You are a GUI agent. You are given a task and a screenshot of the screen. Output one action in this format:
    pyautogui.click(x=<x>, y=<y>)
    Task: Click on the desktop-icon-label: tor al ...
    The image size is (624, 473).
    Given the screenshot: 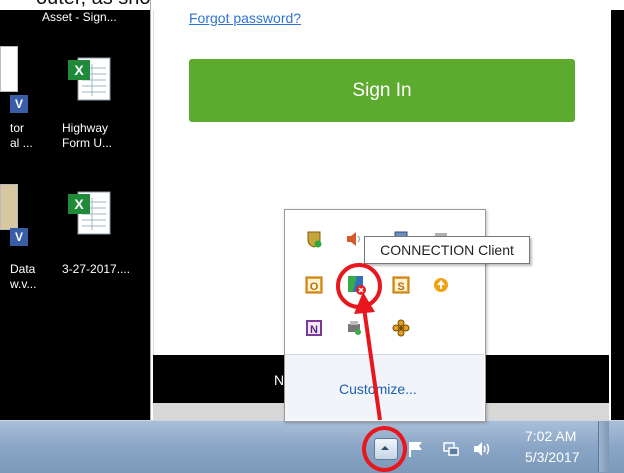 What is the action you would take?
    pyautogui.click(x=21, y=136)
    